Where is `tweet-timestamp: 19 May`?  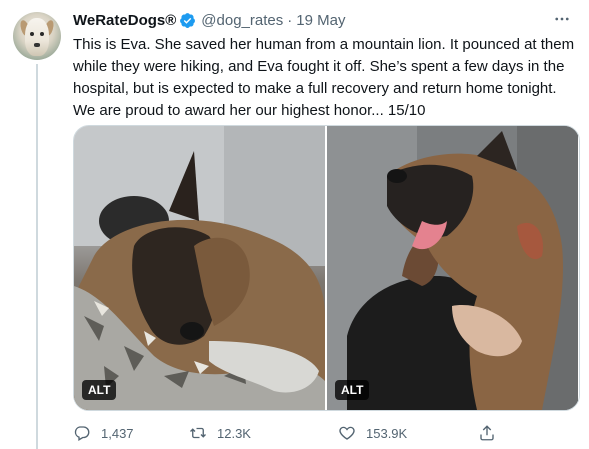 tweet-timestamp: 19 May is located at coordinates (320, 20).